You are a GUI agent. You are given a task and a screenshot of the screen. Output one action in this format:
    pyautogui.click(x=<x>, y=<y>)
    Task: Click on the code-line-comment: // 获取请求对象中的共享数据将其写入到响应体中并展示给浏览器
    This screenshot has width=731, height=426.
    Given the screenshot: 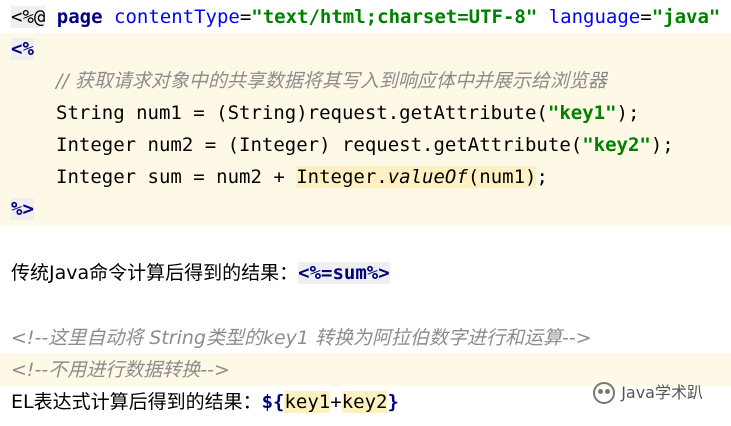 What is the action you would take?
    pyautogui.click(x=365, y=81)
    